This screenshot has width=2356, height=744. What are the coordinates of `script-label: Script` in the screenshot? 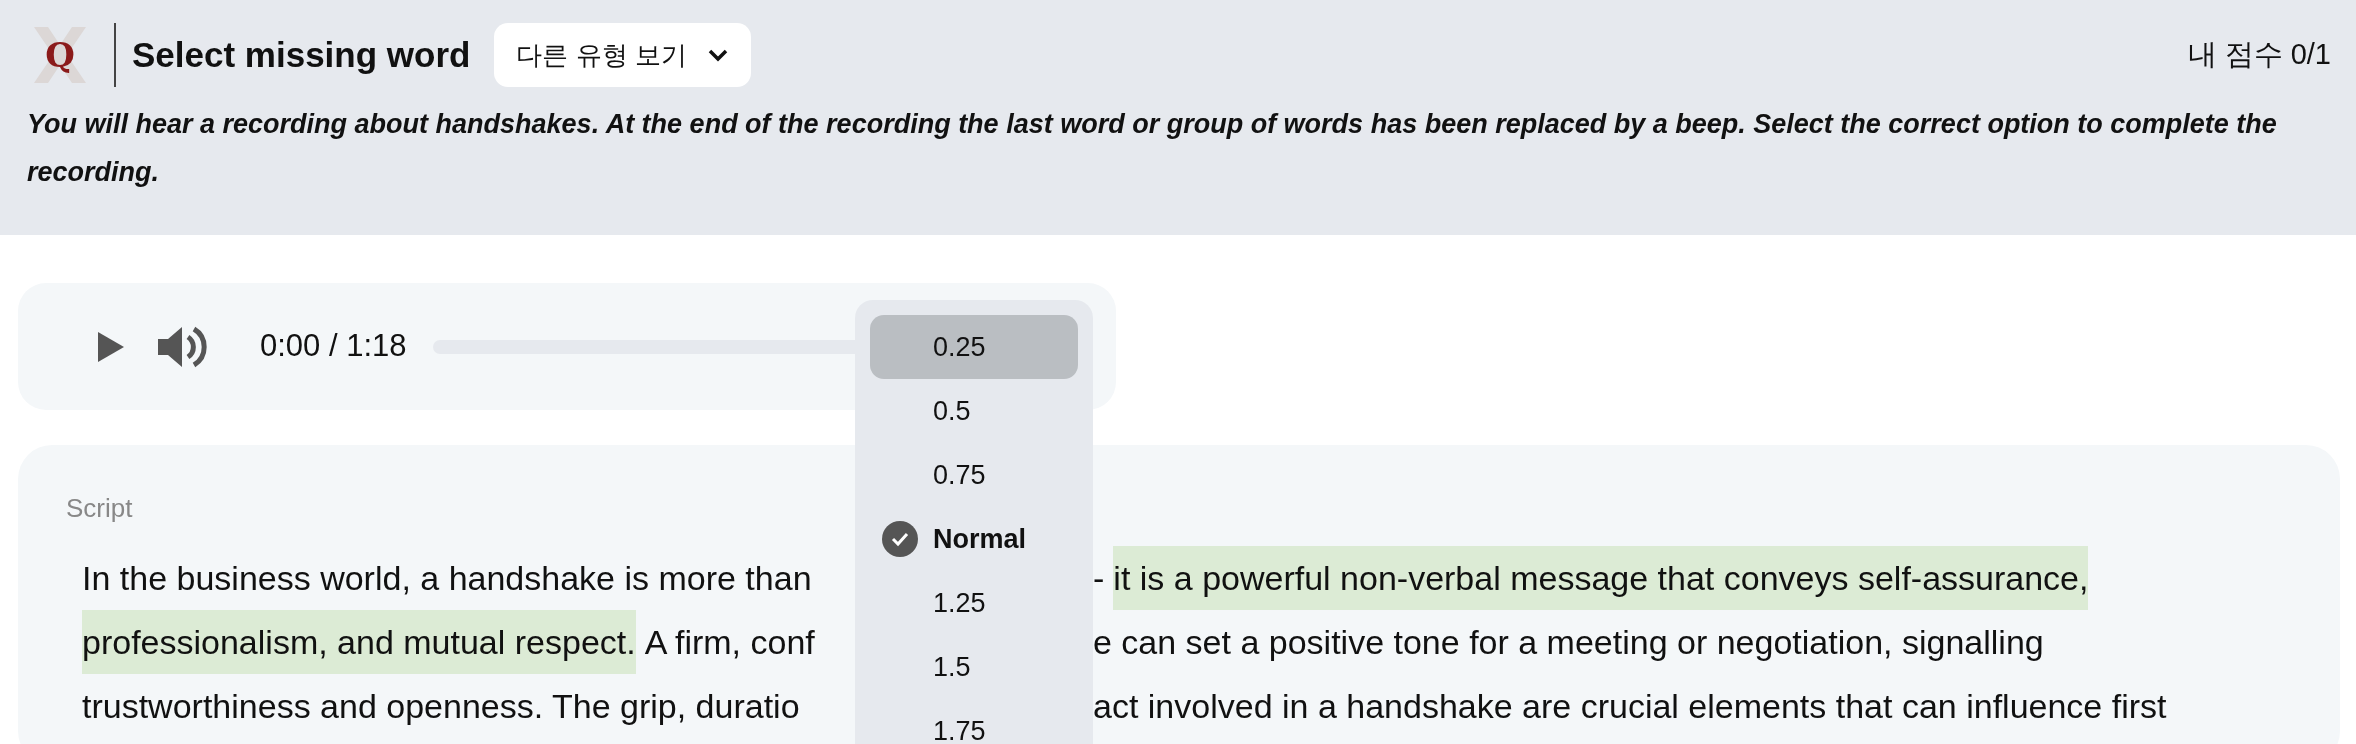 It's located at (100, 508).